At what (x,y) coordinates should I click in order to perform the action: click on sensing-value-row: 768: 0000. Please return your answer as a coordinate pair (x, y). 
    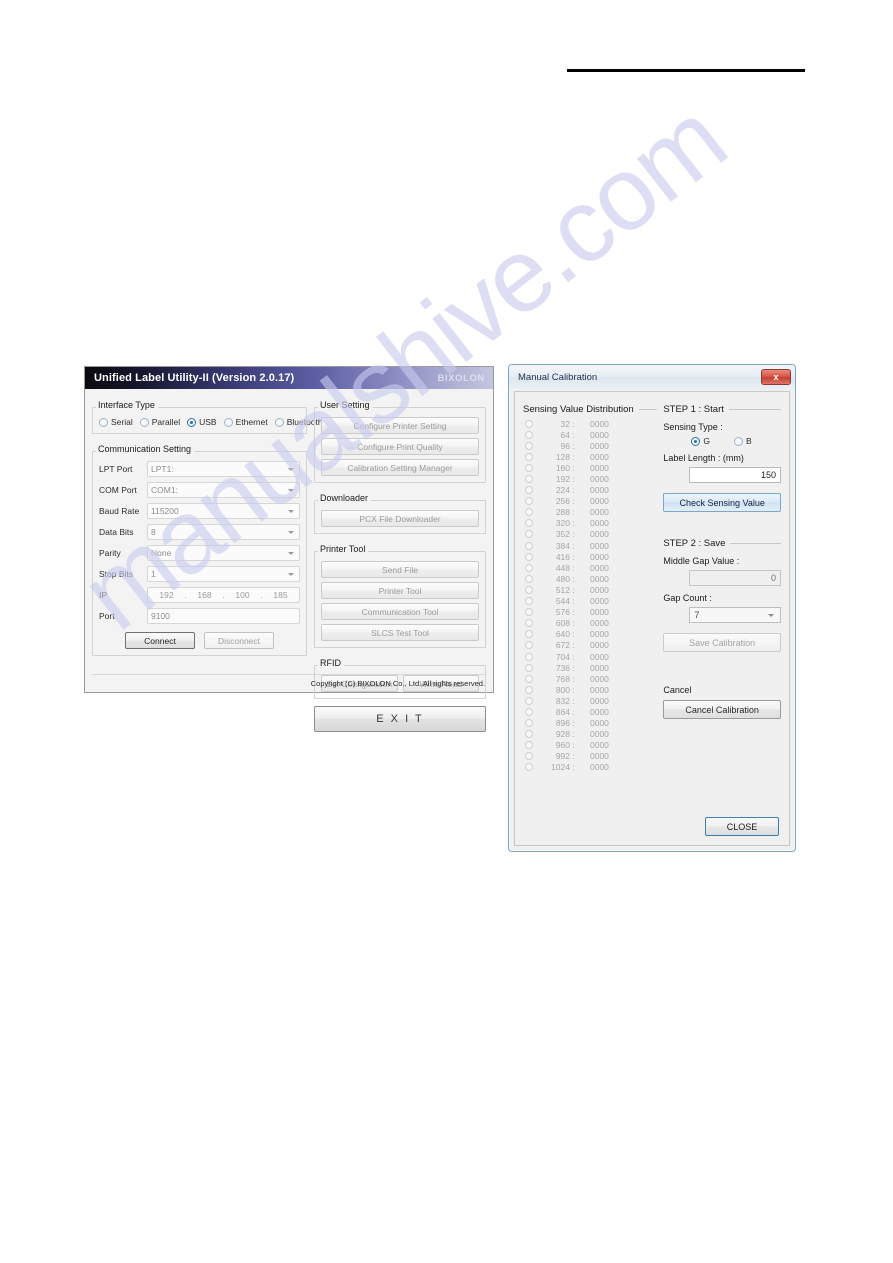
    Looking at the image, I should click on (591, 678).